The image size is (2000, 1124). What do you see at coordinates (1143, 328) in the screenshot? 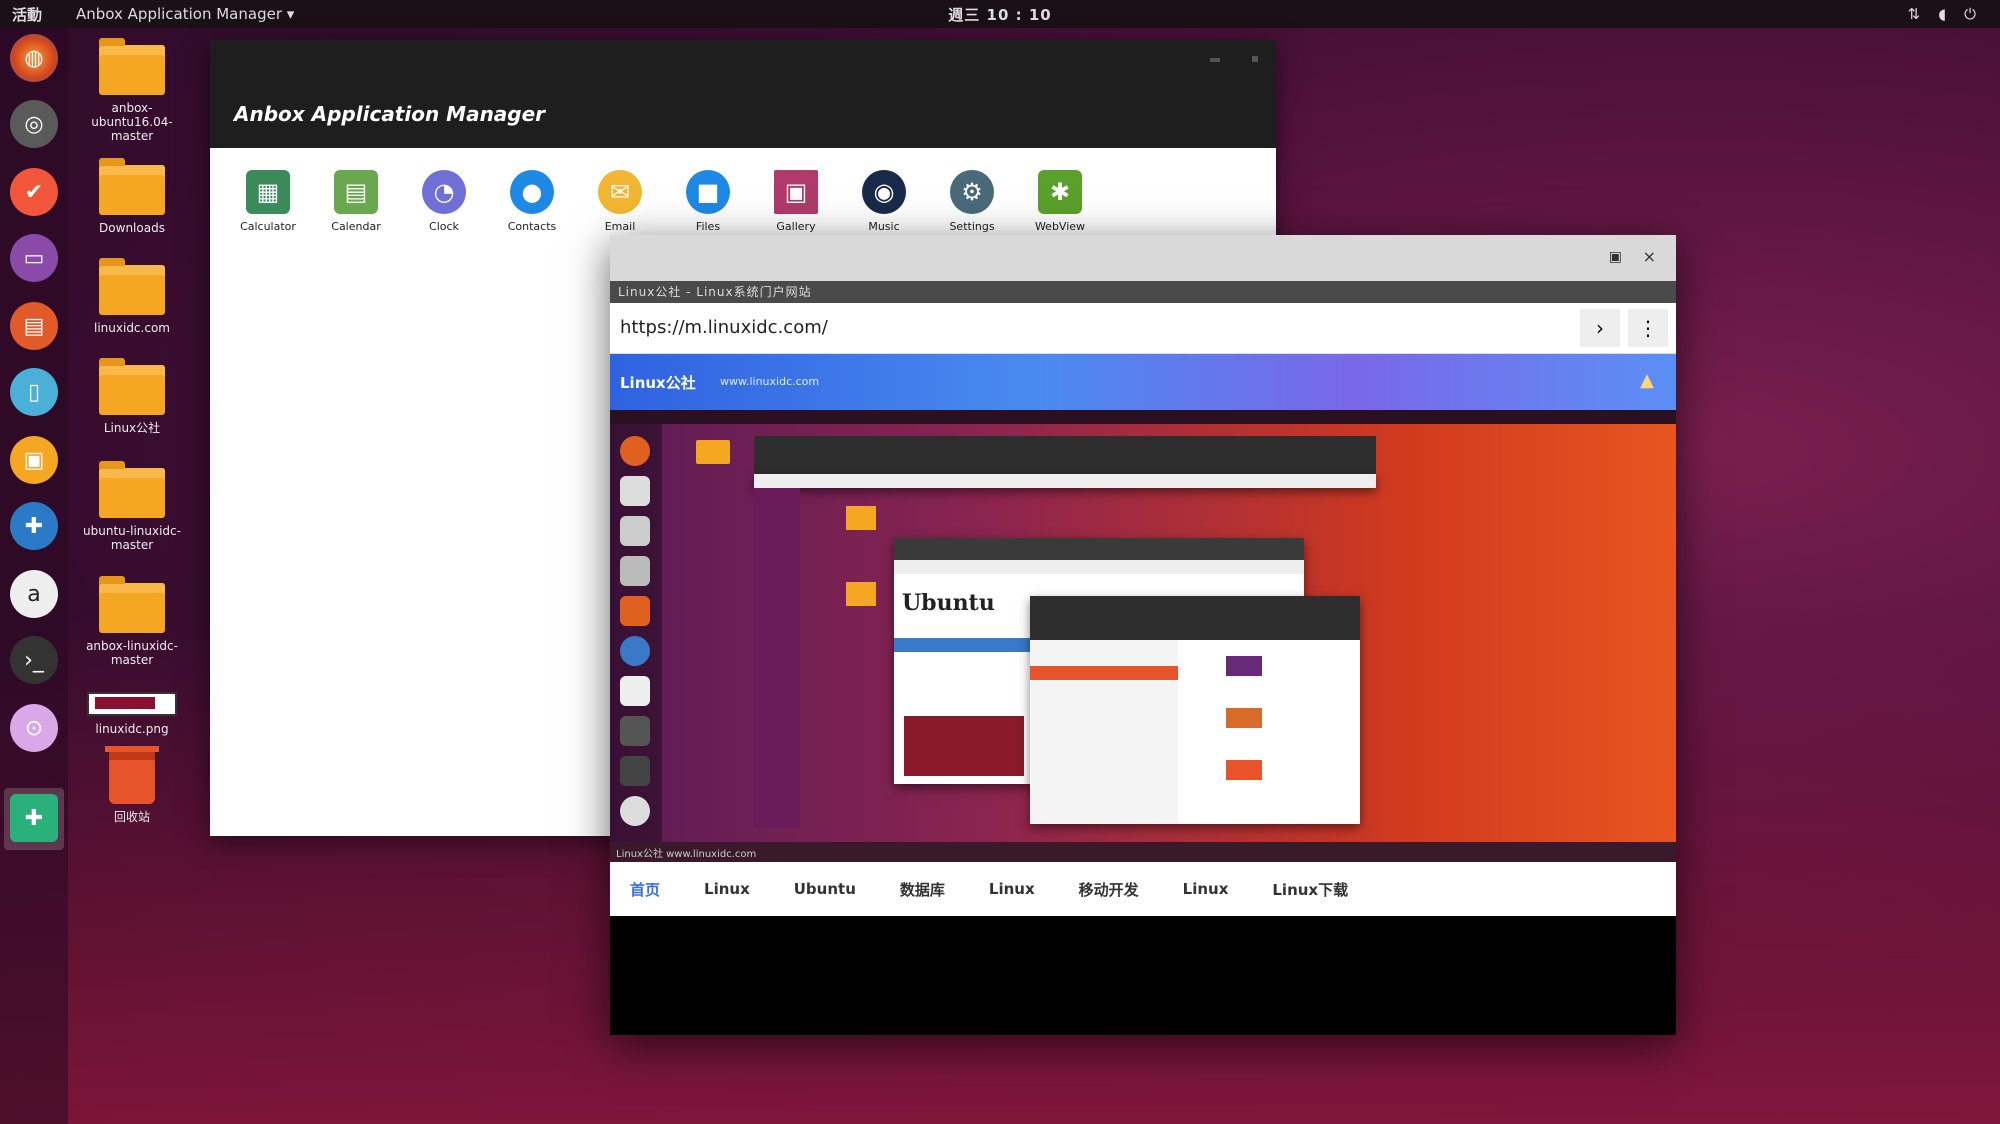
I see `address-bar: https://m.linuxidc.com/ › ⋮` at bounding box center [1143, 328].